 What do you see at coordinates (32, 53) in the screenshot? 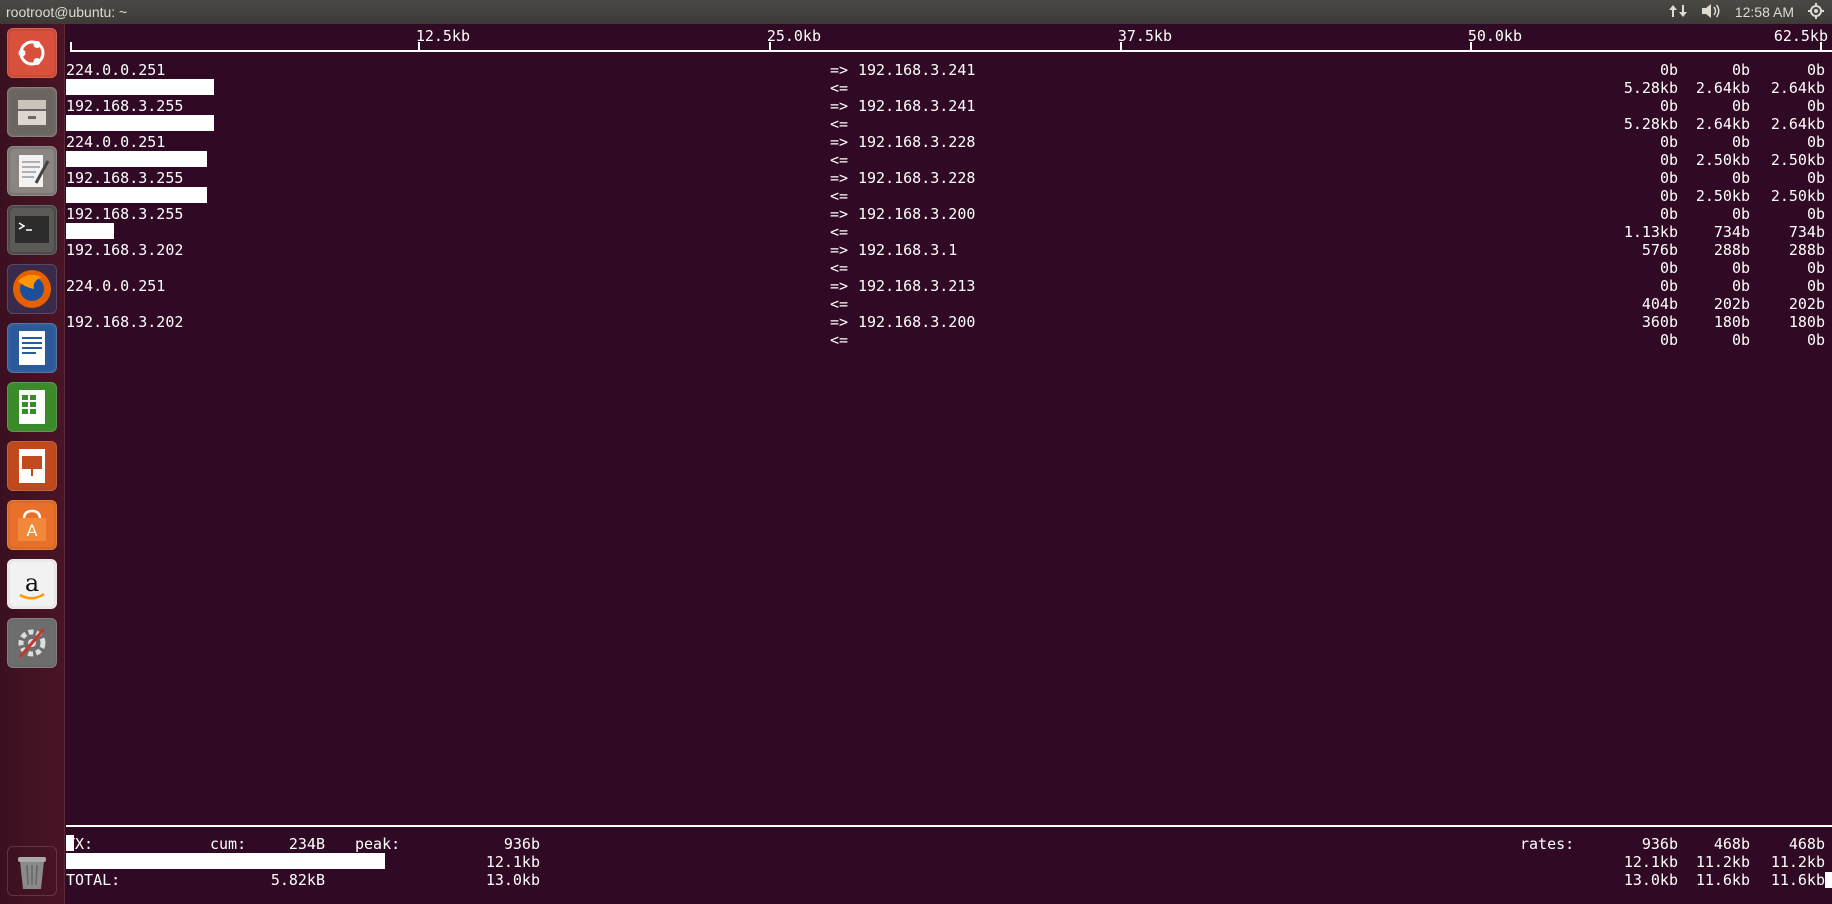
I see `ubuntu-dash-icon` at bounding box center [32, 53].